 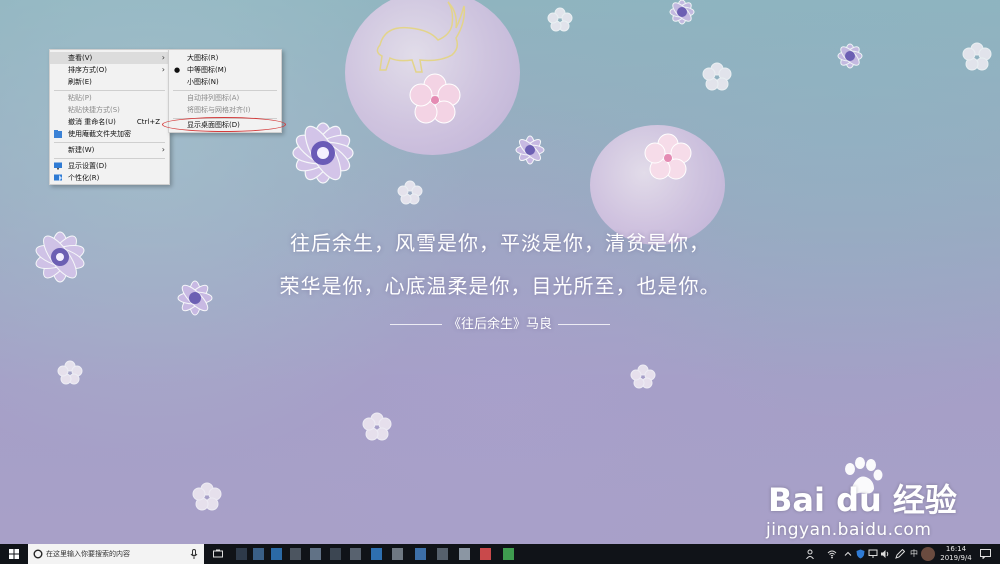 I want to click on menu-item-label: 新建(W), so click(x=81, y=150).